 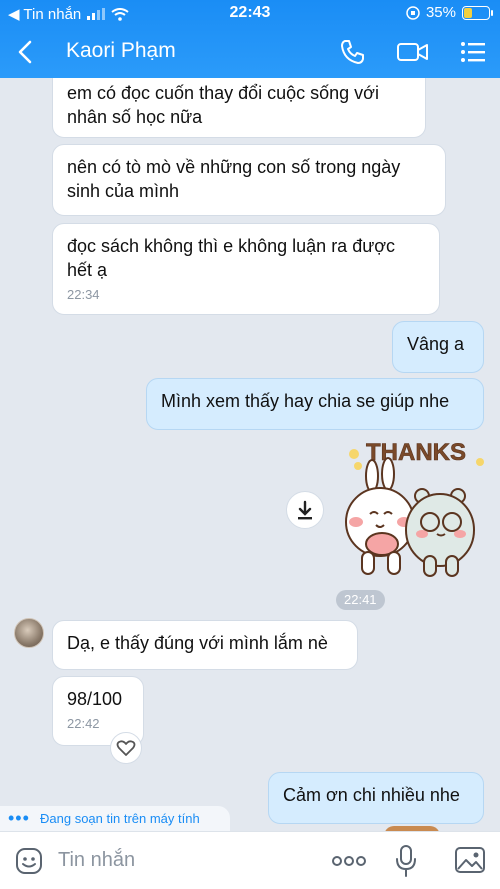 I want to click on message-time: 22:42, so click(x=83, y=723).